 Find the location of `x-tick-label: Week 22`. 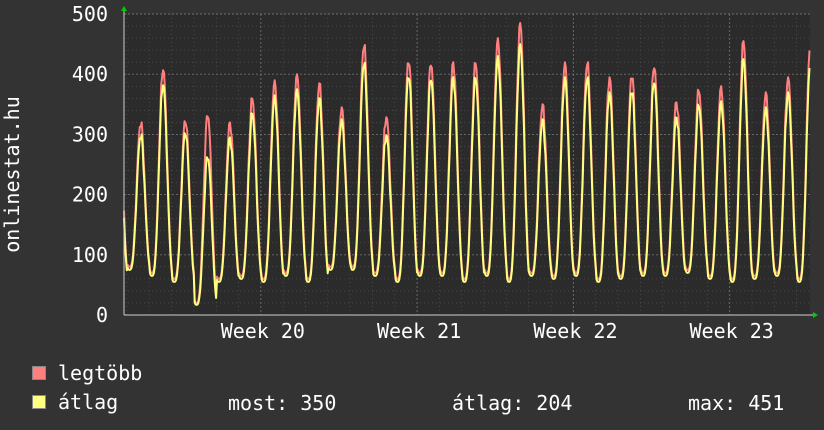

x-tick-label: Week 22 is located at coordinates (575, 331).